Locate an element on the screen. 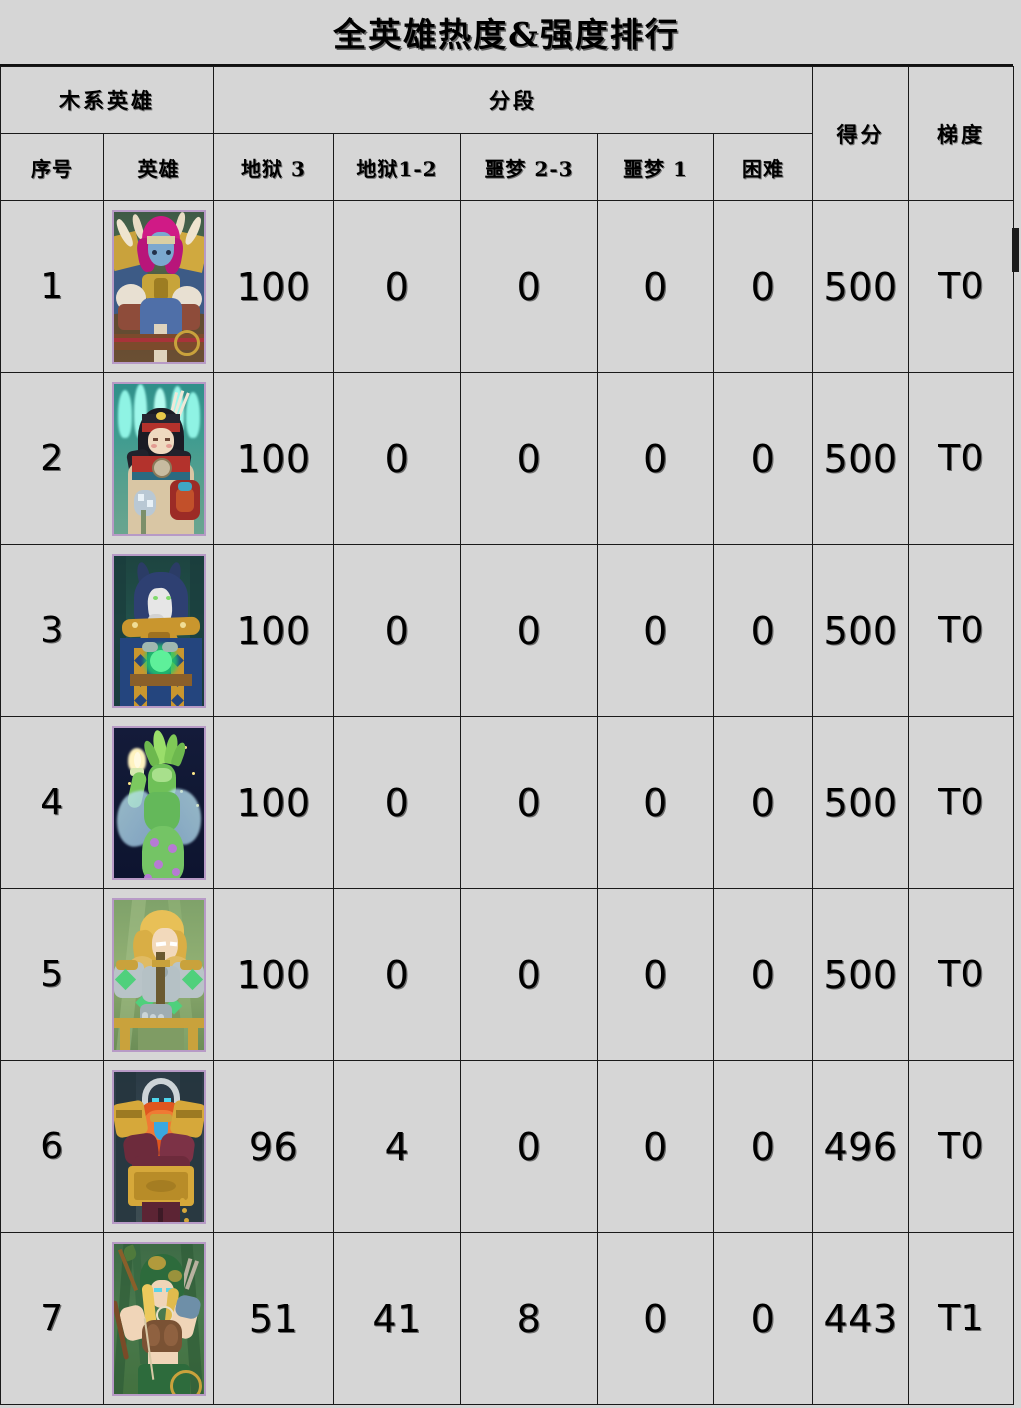 This screenshot has width=1021, height=1408. row-index-value: 5 is located at coordinates (52, 974).